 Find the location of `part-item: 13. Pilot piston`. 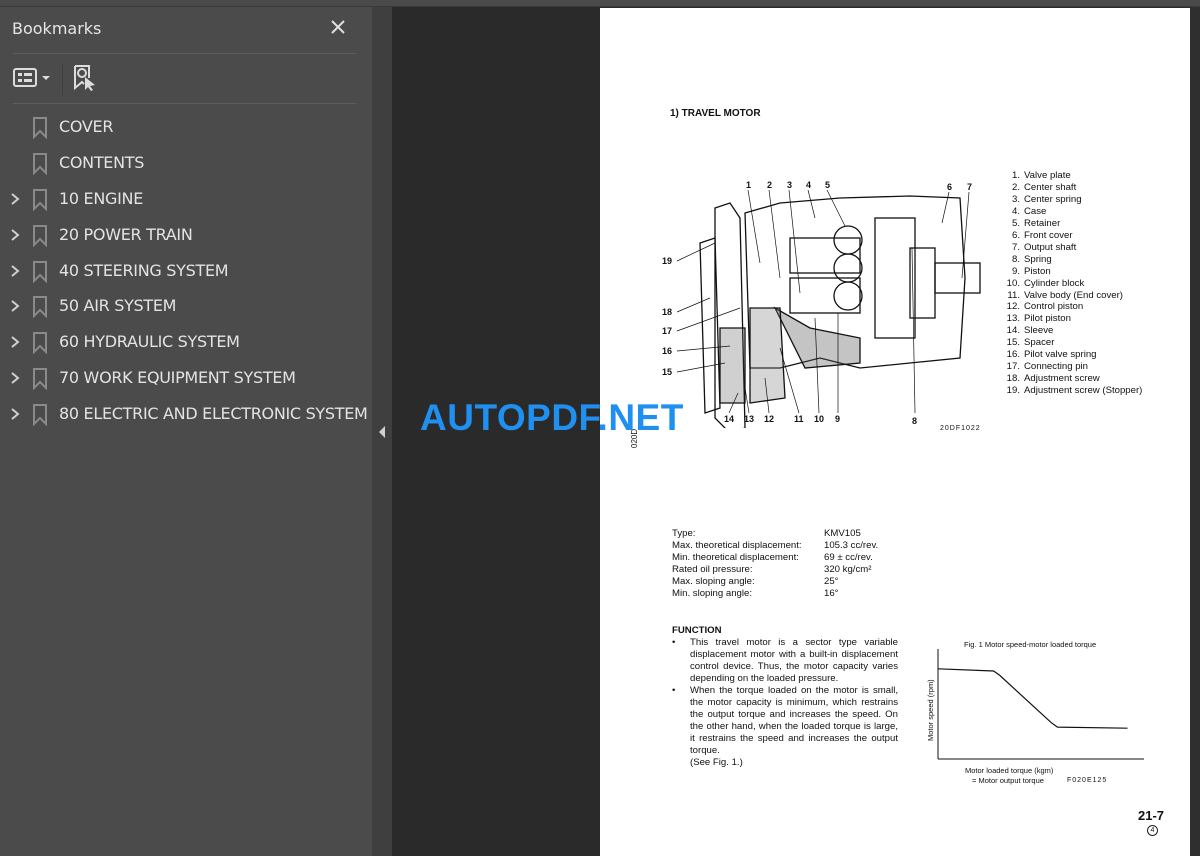

part-item: 13. Pilot piston is located at coordinates (1038, 319).